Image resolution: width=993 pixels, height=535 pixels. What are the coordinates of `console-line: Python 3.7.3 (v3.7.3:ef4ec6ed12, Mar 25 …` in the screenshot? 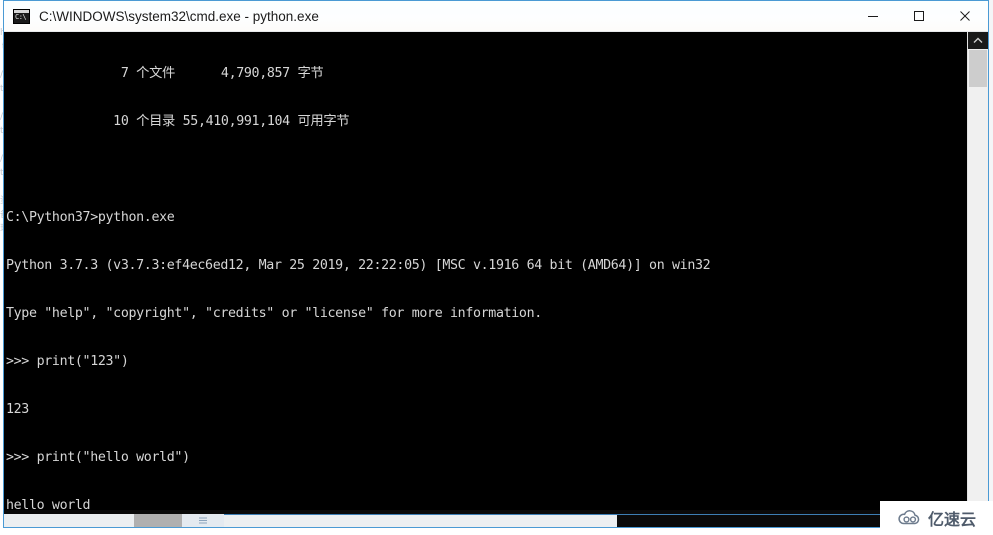 It's located at (358, 265).